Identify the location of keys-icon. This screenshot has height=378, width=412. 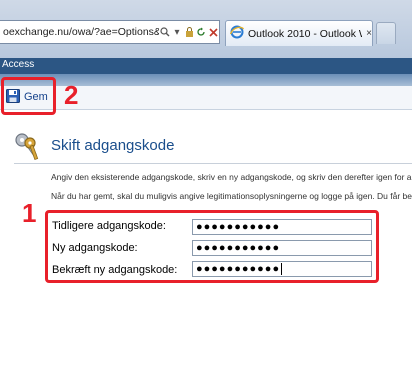
(27, 148).